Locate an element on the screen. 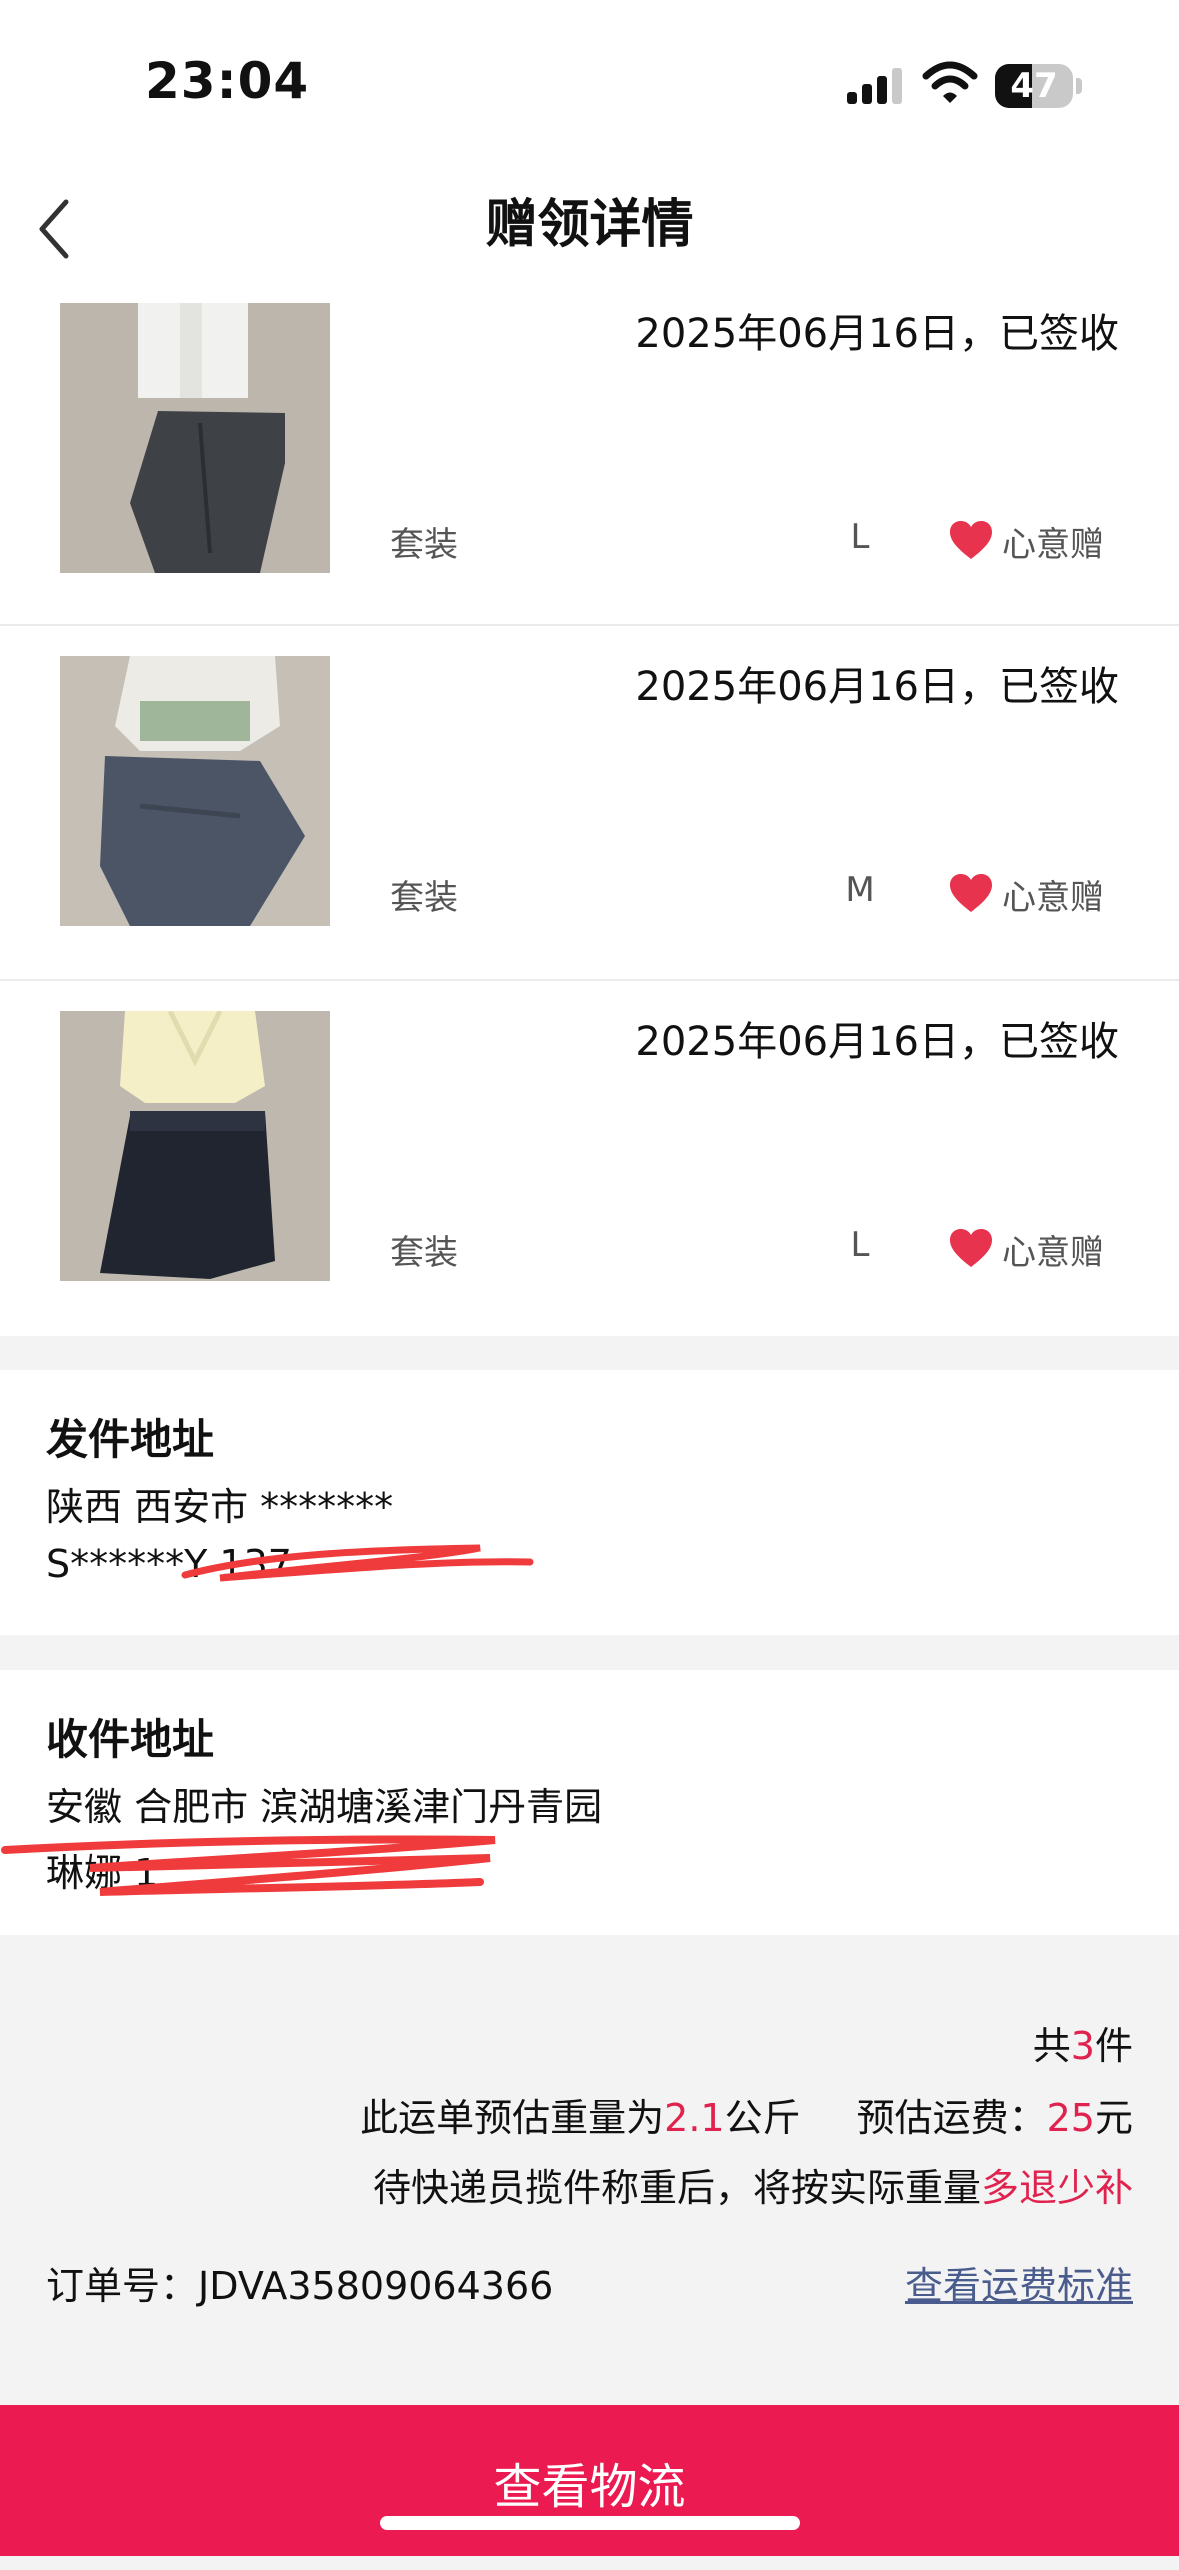  home-indicator is located at coordinates (590, 2523).